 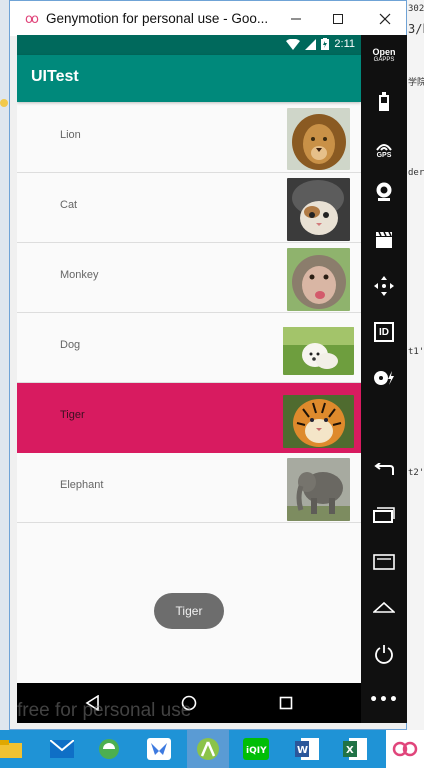 I want to click on maximize-button, so click(x=338, y=19).